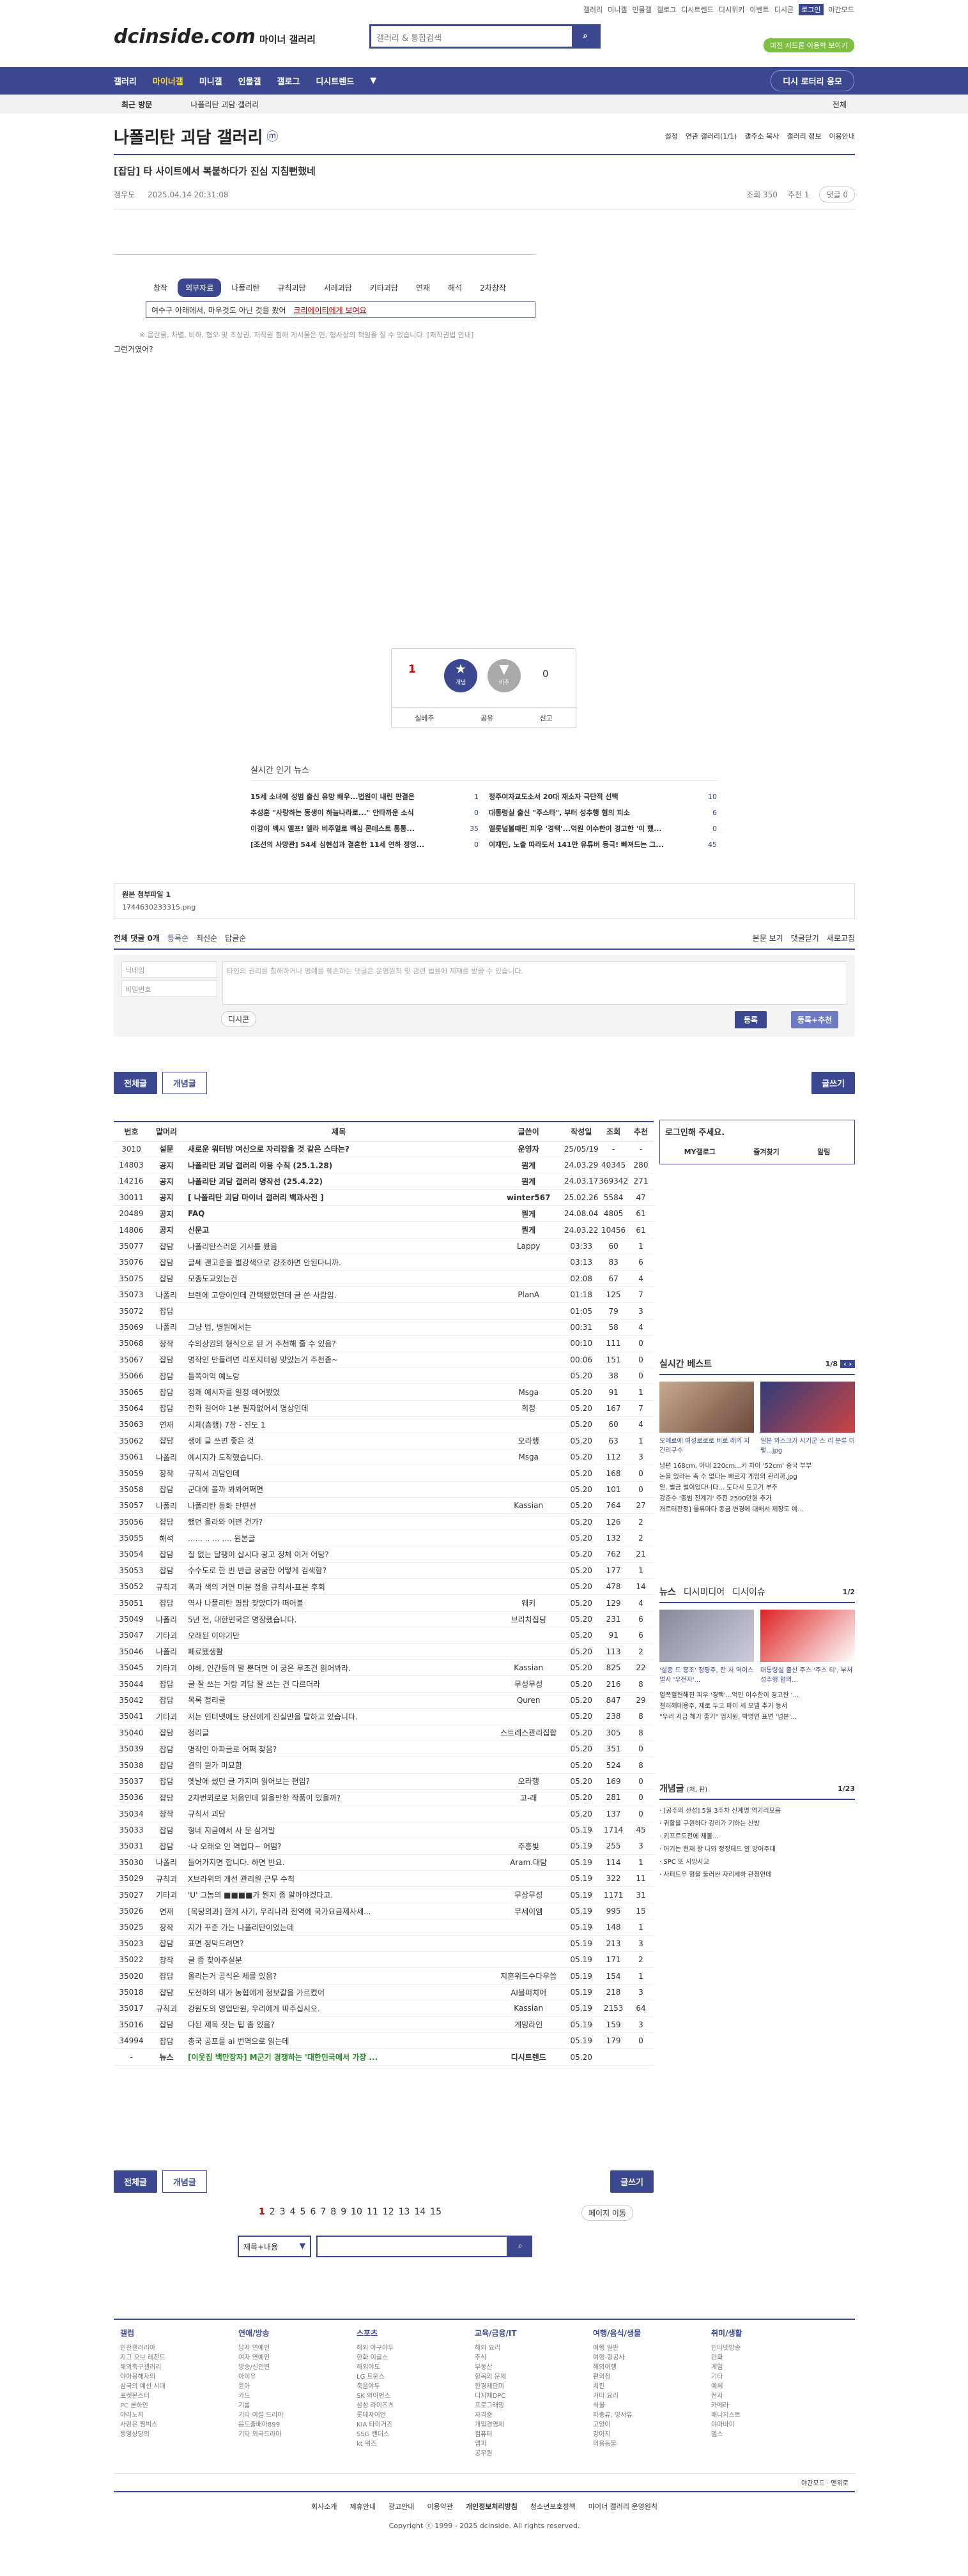 The width and height of the screenshot is (968, 2576). I want to click on table-row: 35029 규칙괴 X브라위의 개선 관리원 근무 수칙 05.19 322 11, so click(384, 1878).